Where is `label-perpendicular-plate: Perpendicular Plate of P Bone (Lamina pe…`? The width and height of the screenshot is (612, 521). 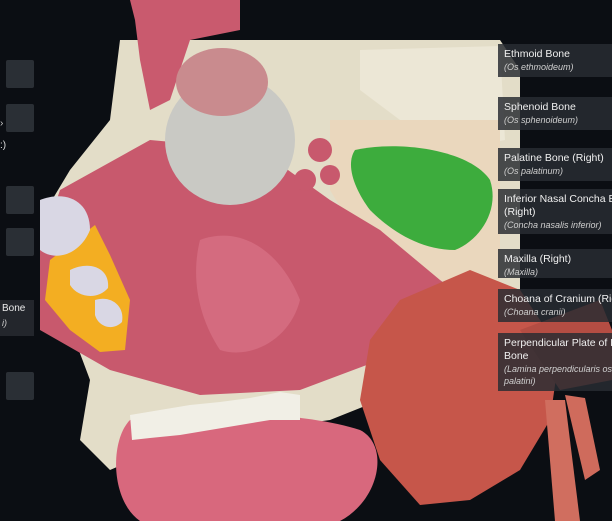 label-perpendicular-plate: Perpendicular Plate of P Bone (Lamina pe… is located at coordinates (555, 362).